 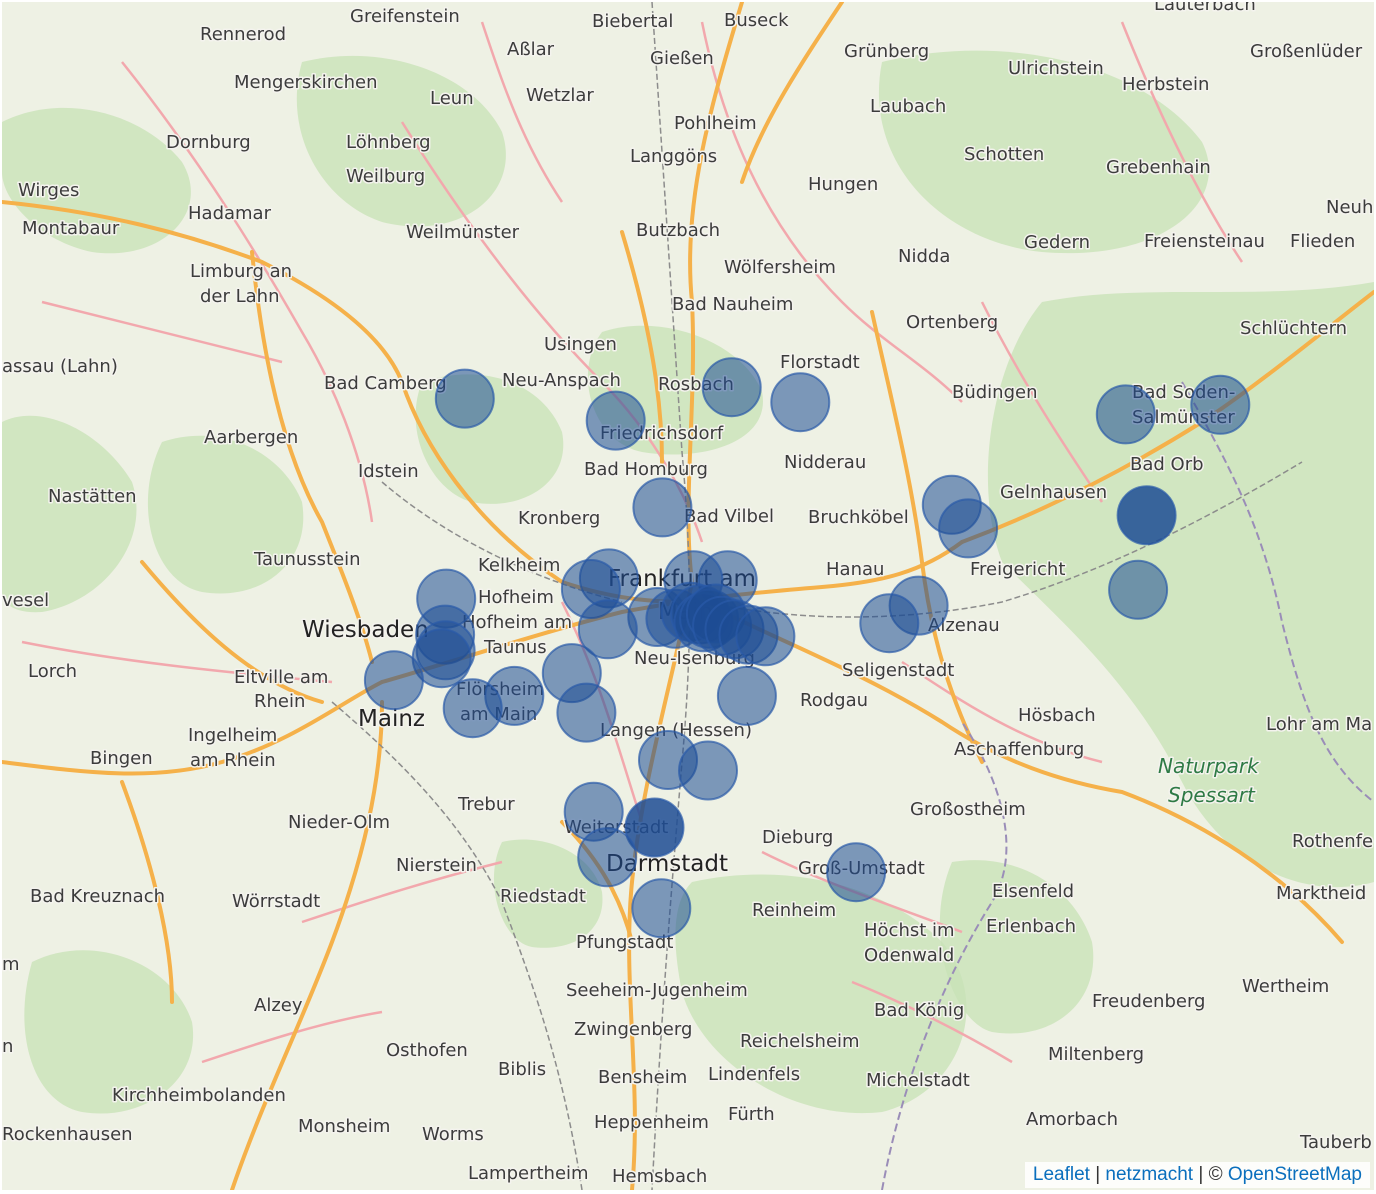 I want to click on place-label: Gelnhausen, so click(x=1053, y=492).